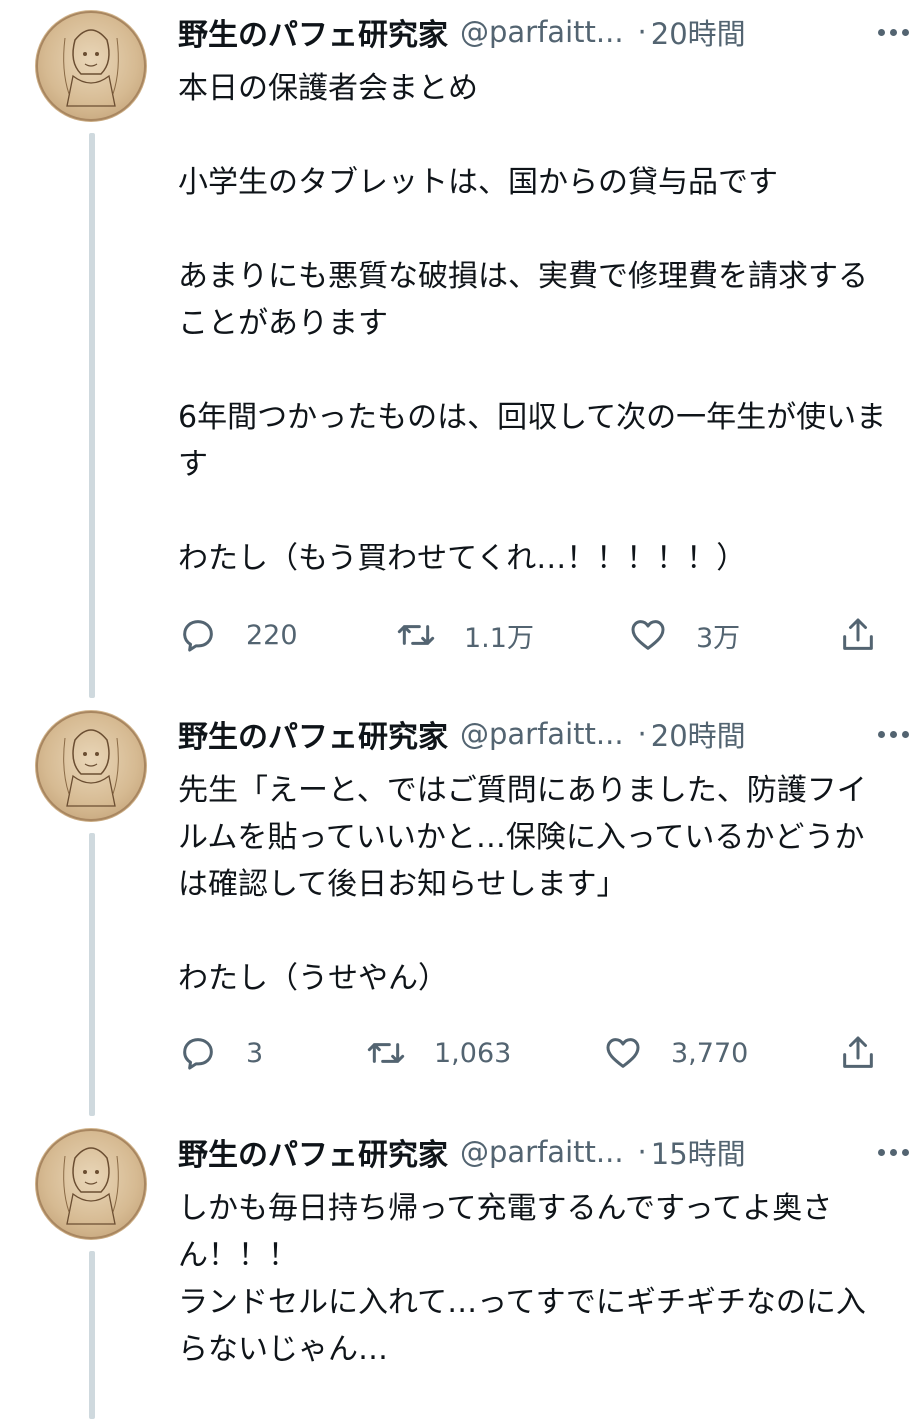 The image size is (917, 1419). I want to click on like-button: 3,770, so click(675, 1053).